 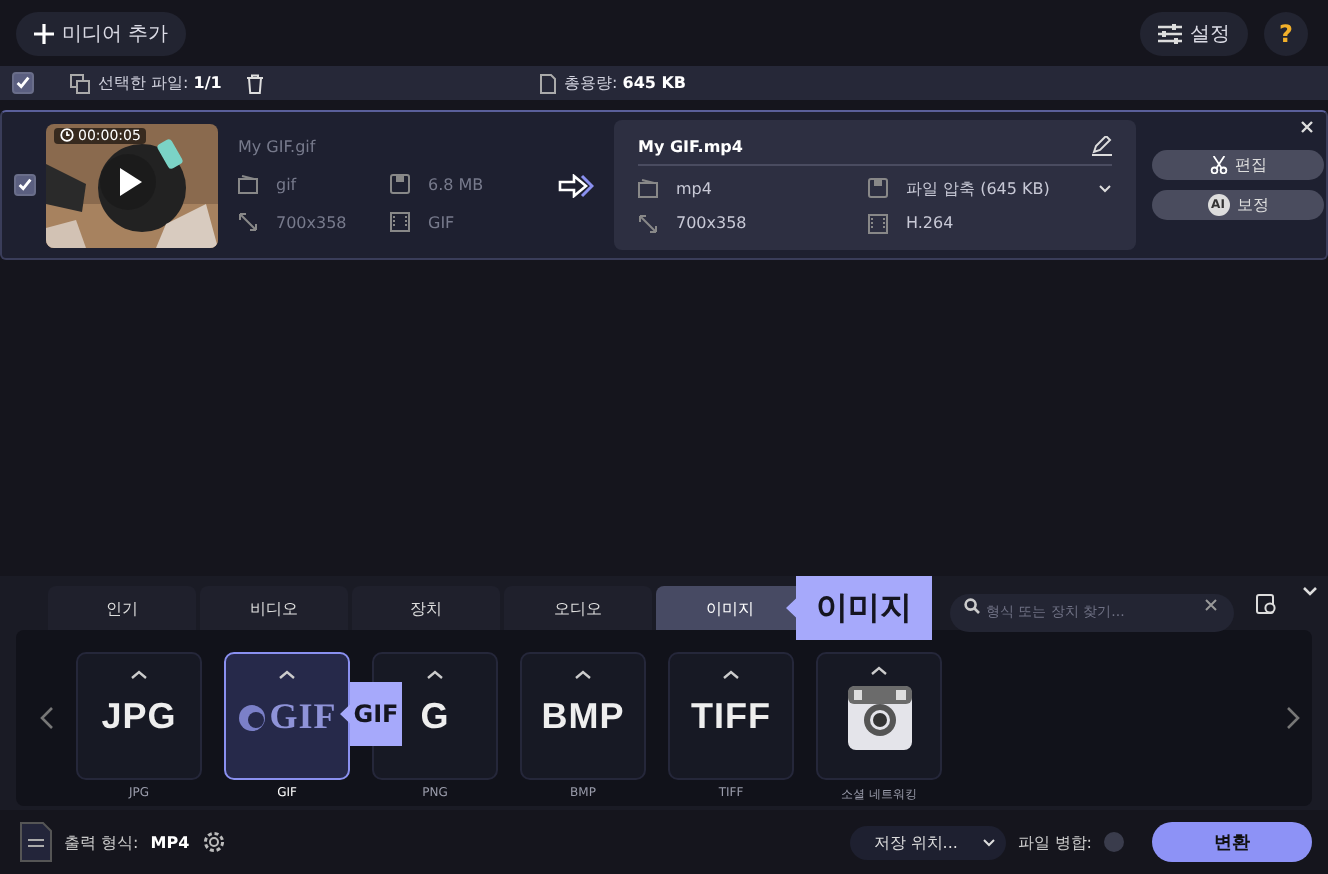 What do you see at coordinates (170, 842) in the screenshot?
I see `output-format-value: MP4` at bounding box center [170, 842].